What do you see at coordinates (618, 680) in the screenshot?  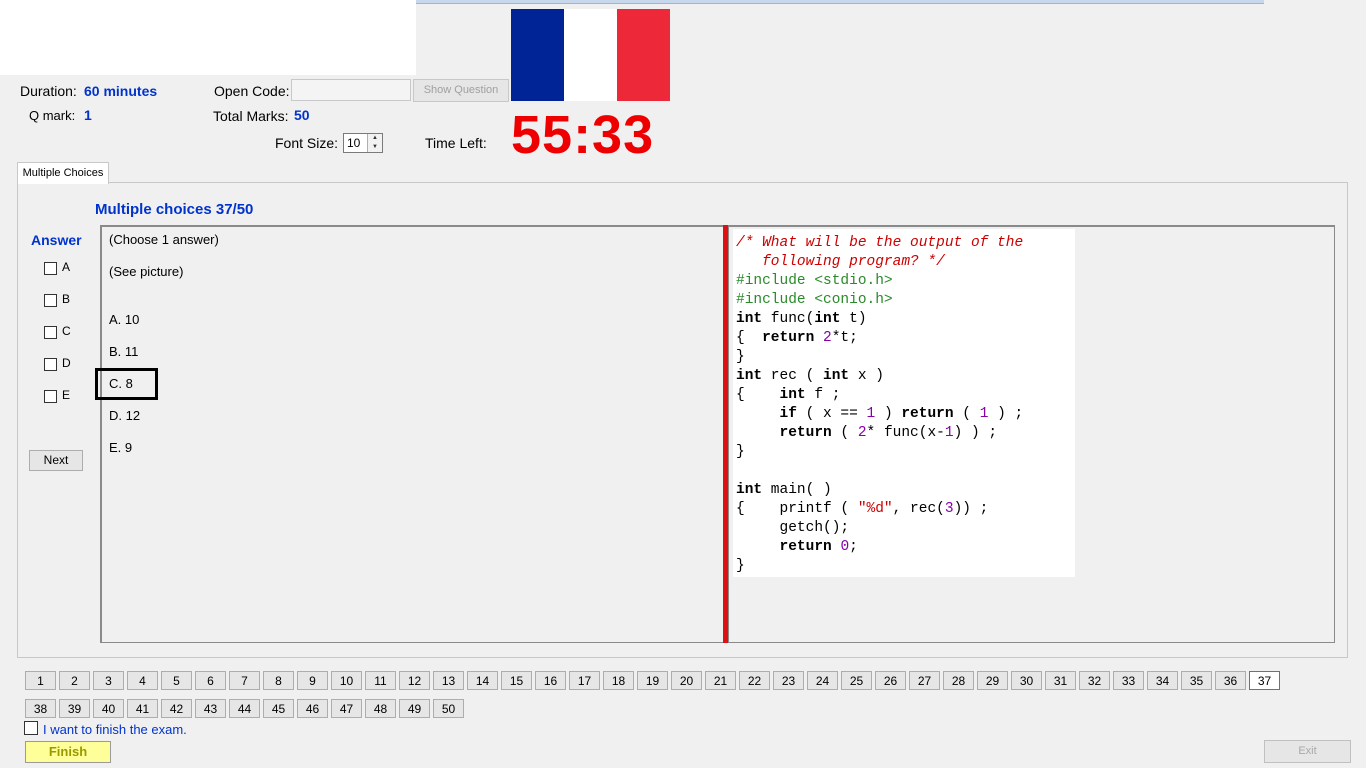 I see `question-nav-button: 18` at bounding box center [618, 680].